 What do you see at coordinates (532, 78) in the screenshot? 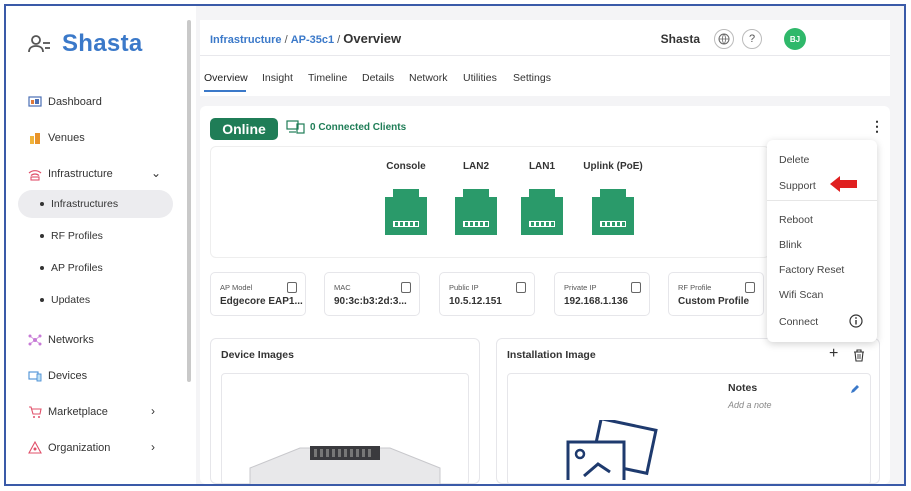
I see `tab-settings: Settings` at bounding box center [532, 78].